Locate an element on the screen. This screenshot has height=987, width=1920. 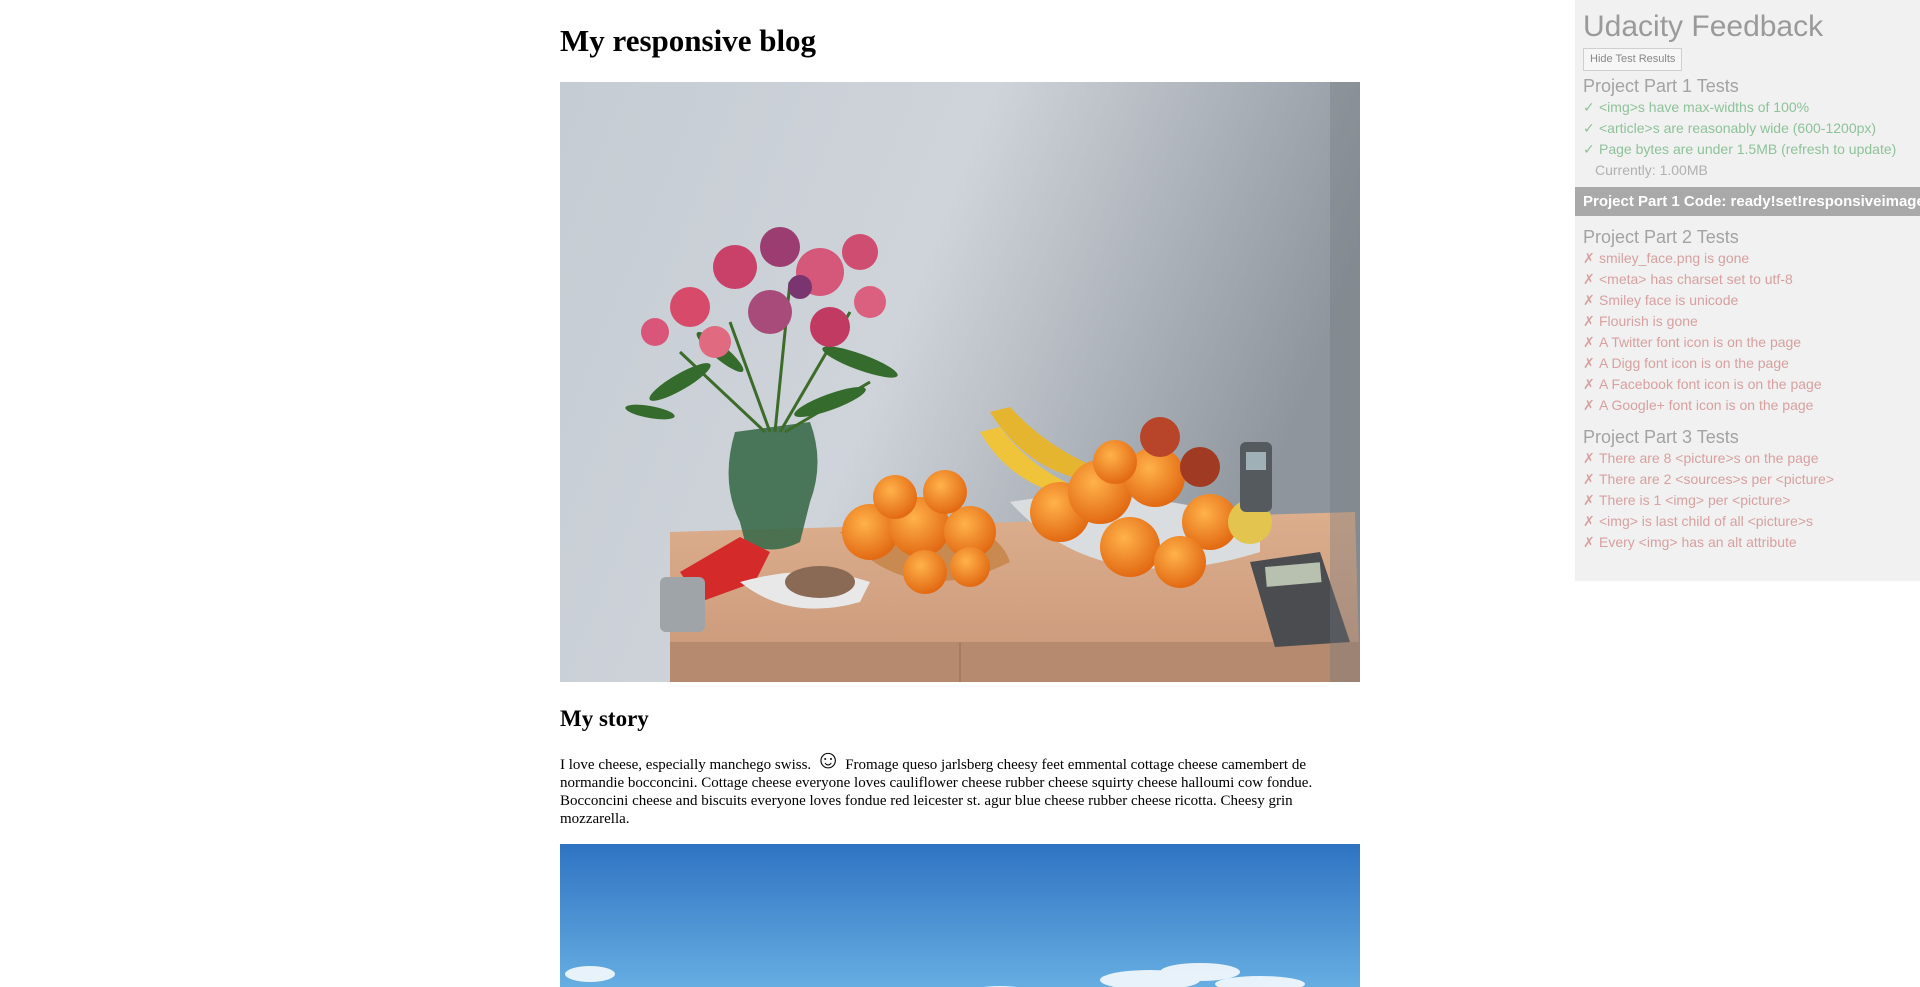
test-label: A Digg font icon is on the page is located at coordinates (1694, 363).